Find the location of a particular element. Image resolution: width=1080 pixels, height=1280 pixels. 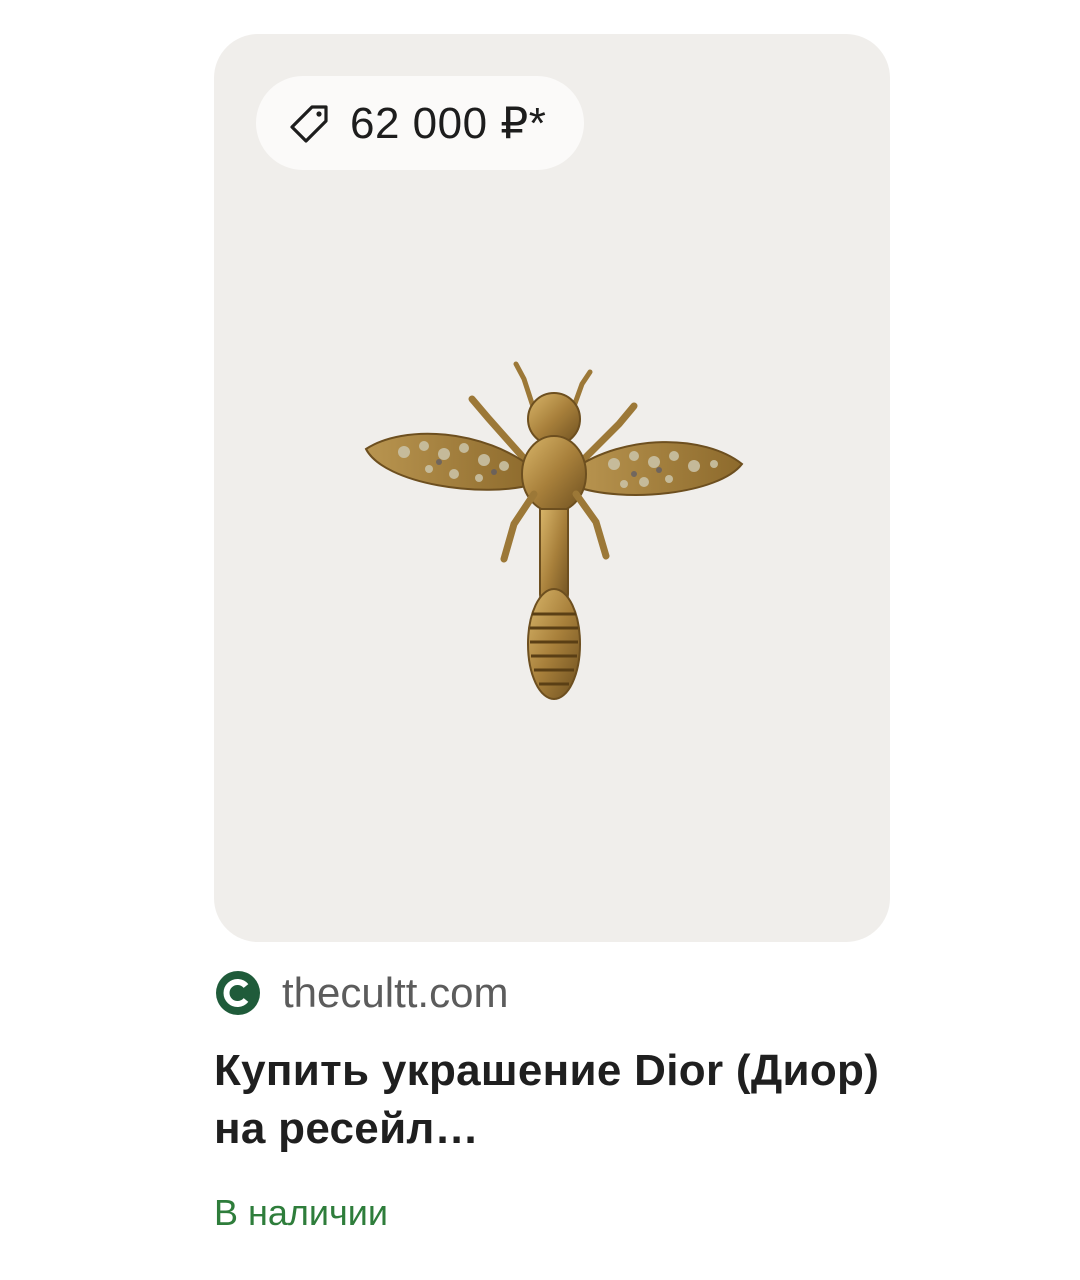

price-badge: 62 000 ₽* is located at coordinates (420, 123).